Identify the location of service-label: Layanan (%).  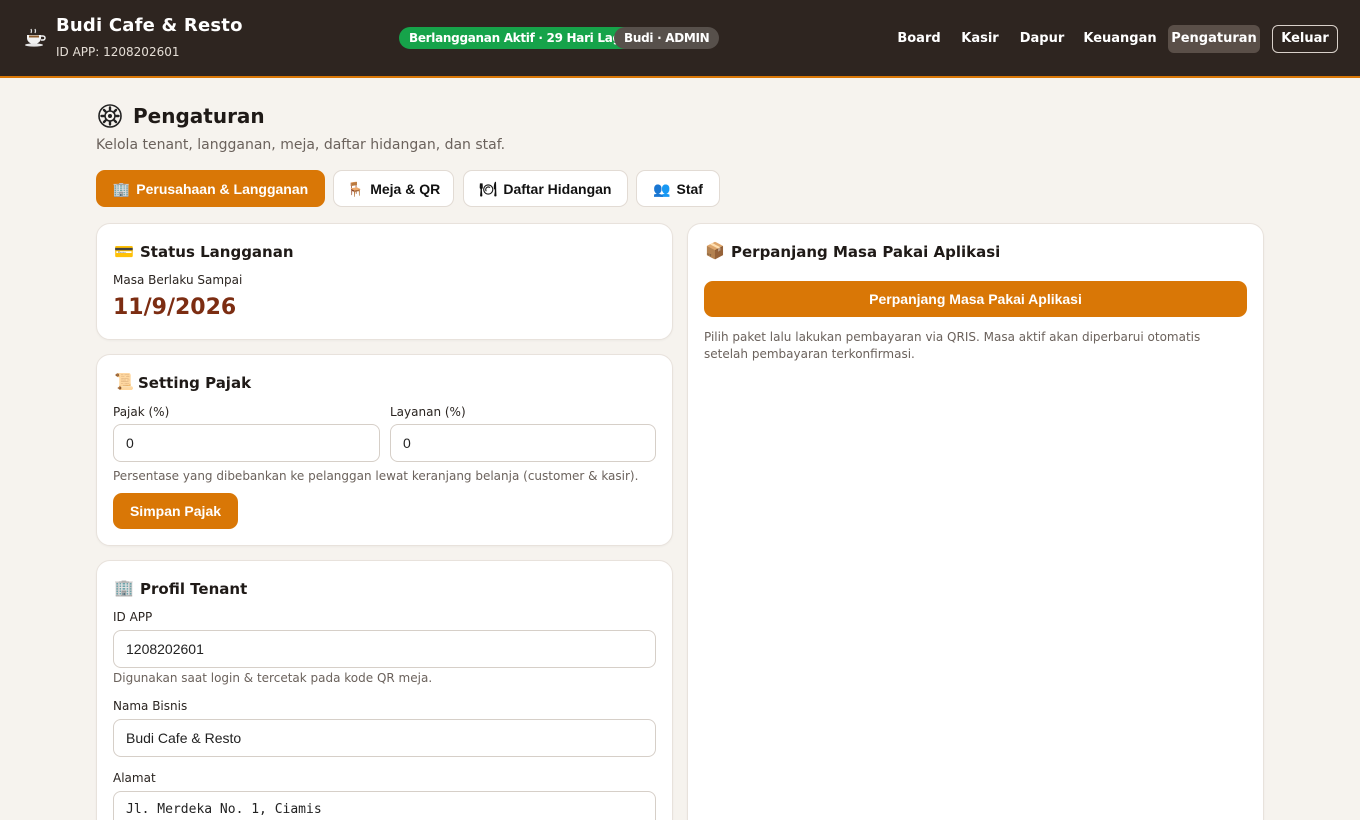
(428, 412).